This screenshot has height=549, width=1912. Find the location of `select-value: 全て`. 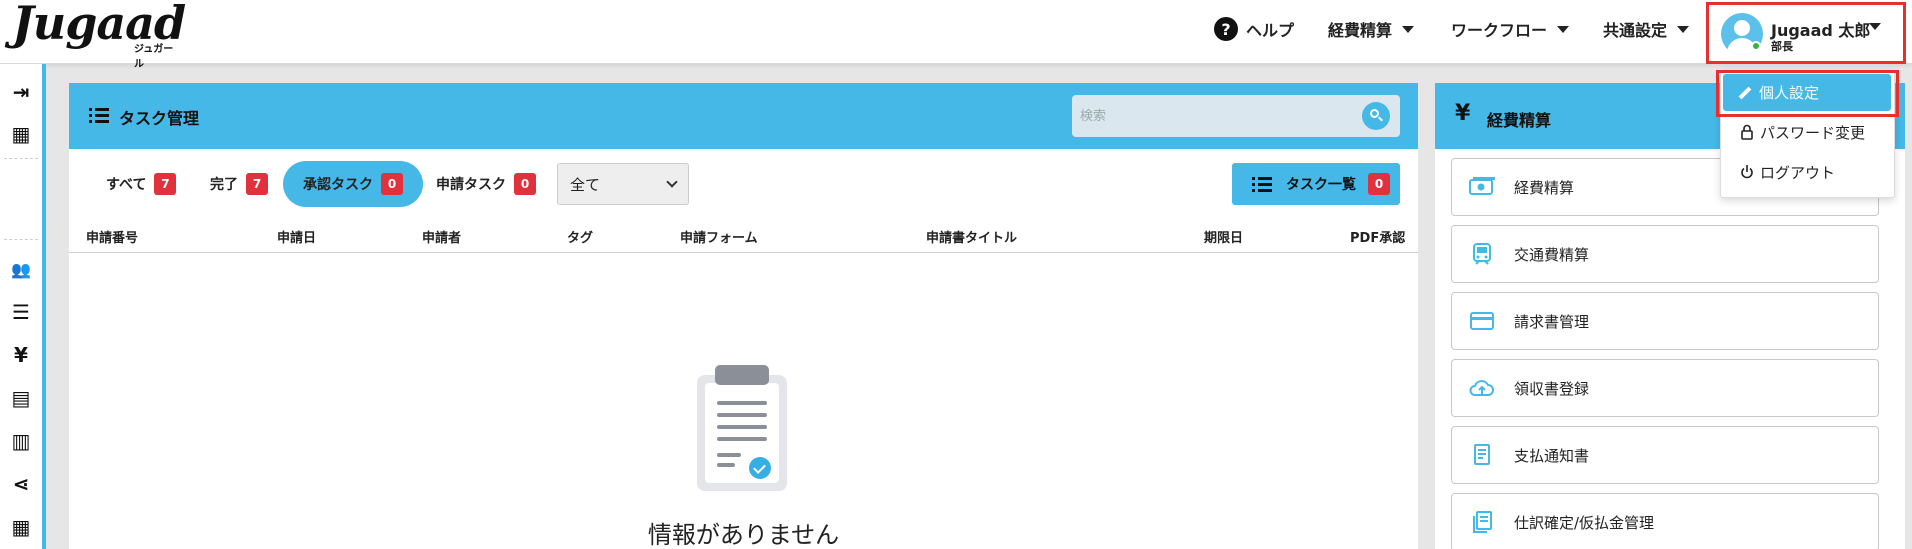

select-value: 全て is located at coordinates (585, 184).